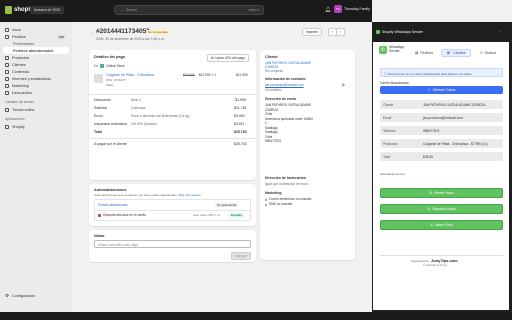 This screenshot has height=320, width=512. Describe the element at coordinates (240, 132) in the screenshot. I see `summary-value: $25.763` at that location.